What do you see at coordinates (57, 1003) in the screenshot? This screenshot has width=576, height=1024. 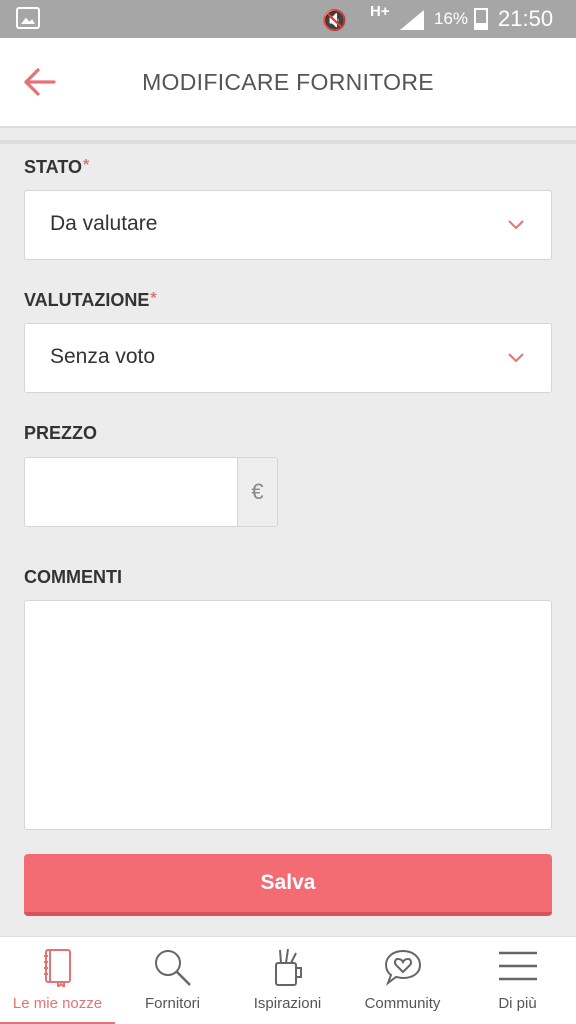 I see `nav-label: Le mie nozze` at bounding box center [57, 1003].